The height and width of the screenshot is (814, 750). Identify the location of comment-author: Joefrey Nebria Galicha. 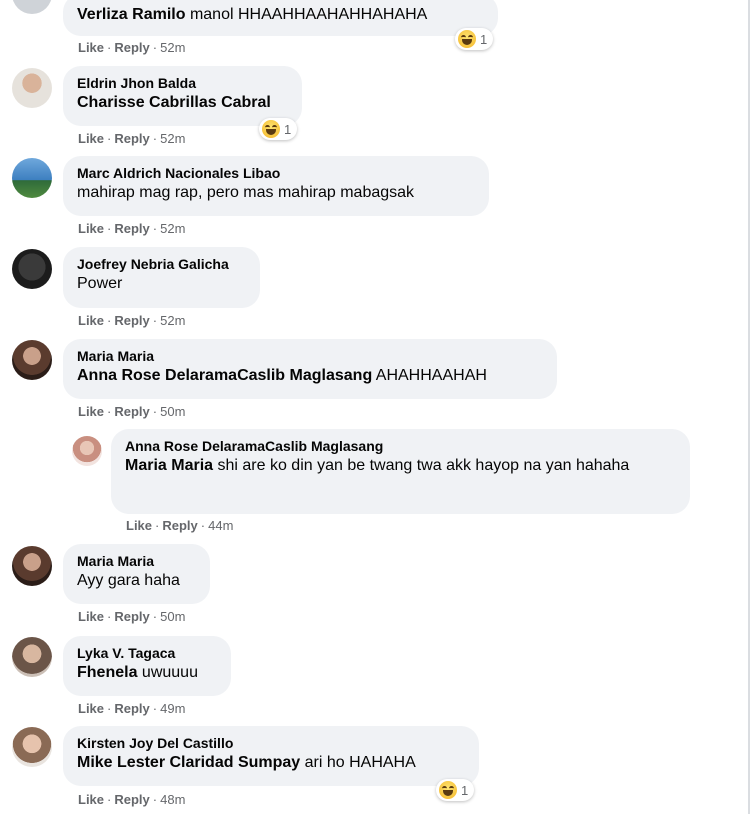
(161, 264).